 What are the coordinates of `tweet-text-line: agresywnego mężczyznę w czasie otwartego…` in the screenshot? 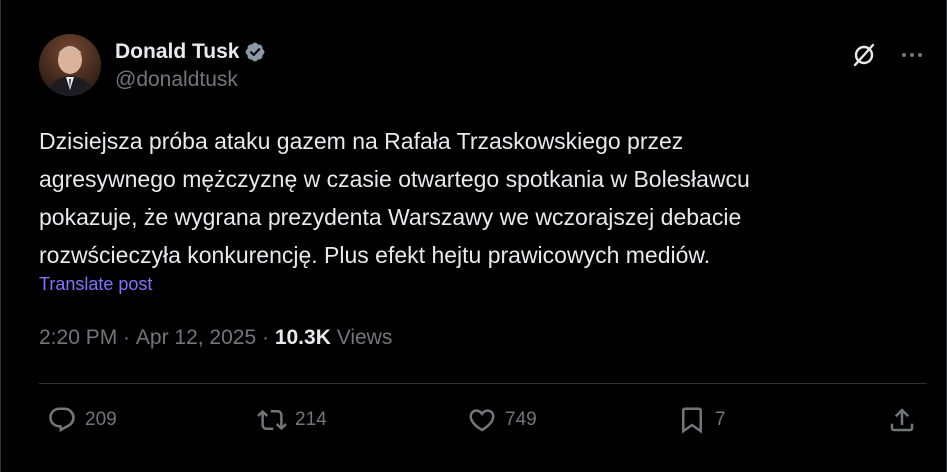 It's located at (394, 179).